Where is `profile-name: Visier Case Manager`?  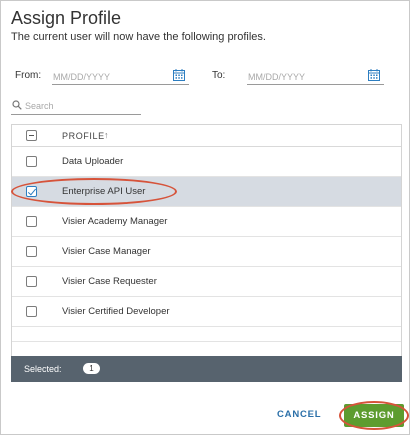
profile-name: Visier Case Manager is located at coordinates (106, 251).